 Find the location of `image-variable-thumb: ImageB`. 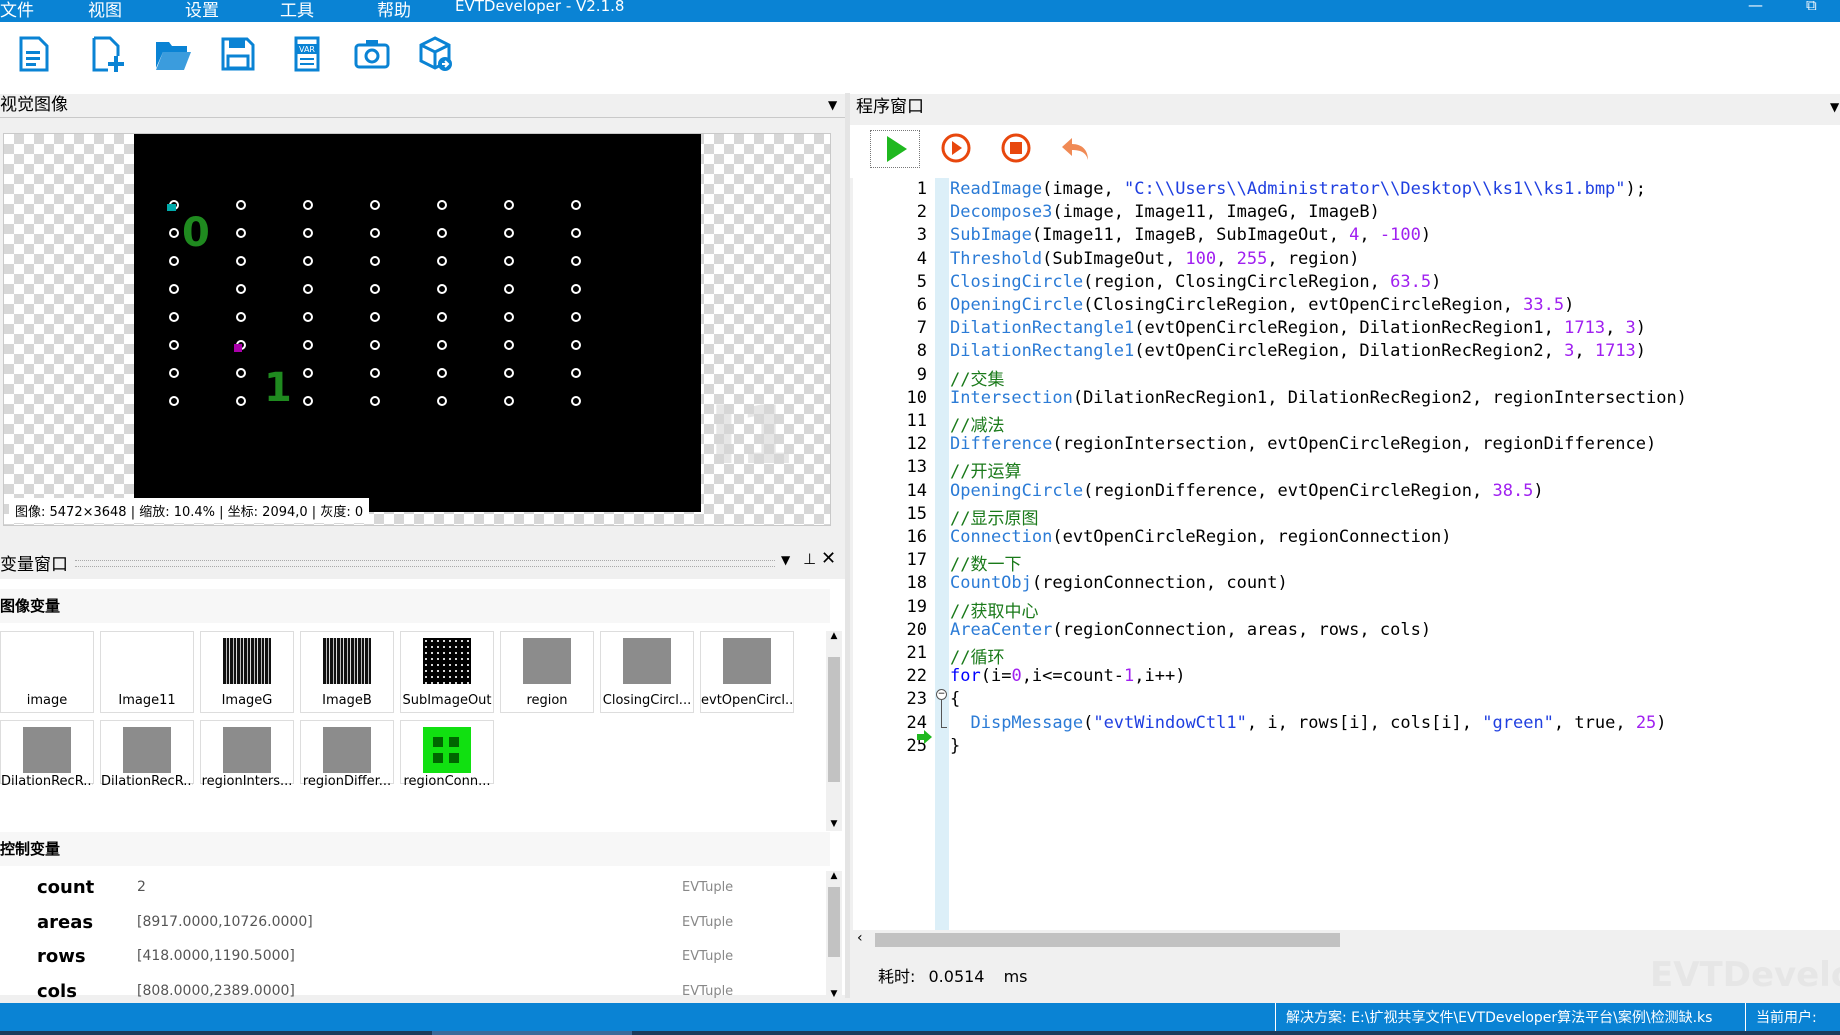

image-variable-thumb: ImageB is located at coordinates (347, 672).